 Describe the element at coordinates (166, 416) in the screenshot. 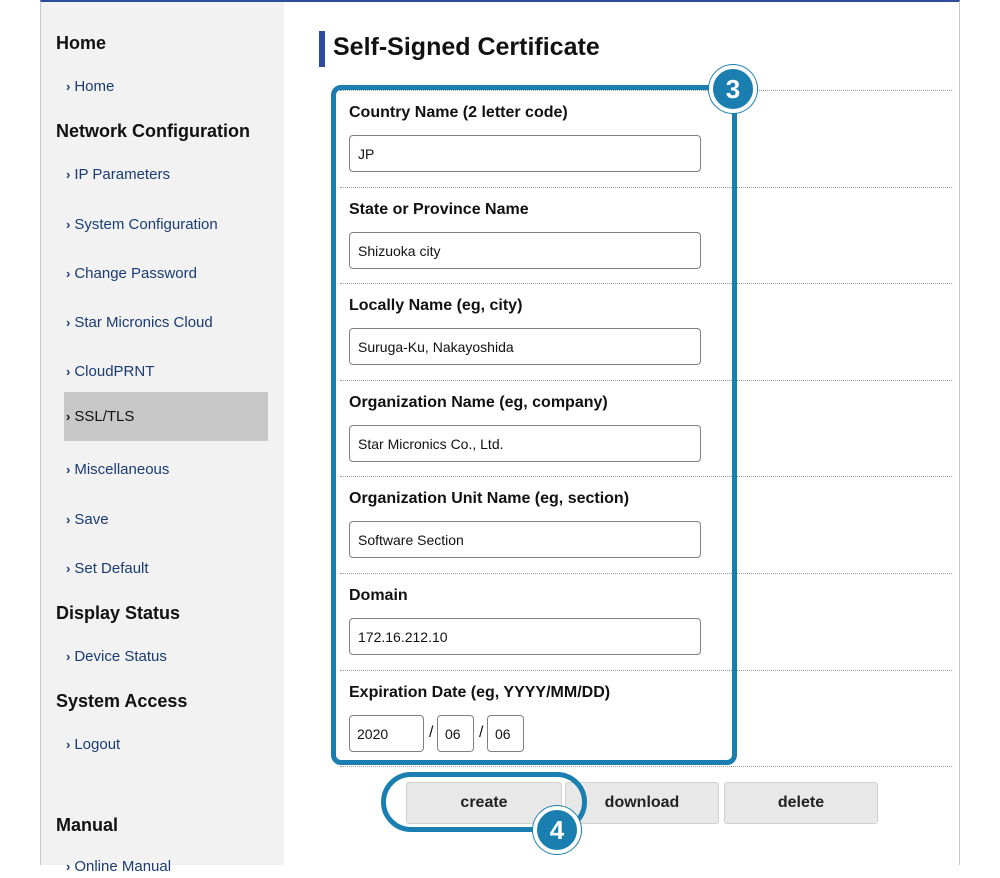

I see `sidebar-item-ssl-tls: › SSL/TLS` at that location.